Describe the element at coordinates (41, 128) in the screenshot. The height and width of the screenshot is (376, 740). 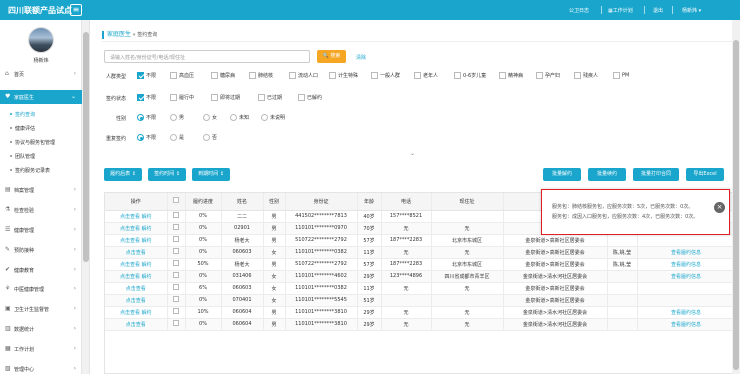
I see `sidebar-subitem: 健康评估` at that location.